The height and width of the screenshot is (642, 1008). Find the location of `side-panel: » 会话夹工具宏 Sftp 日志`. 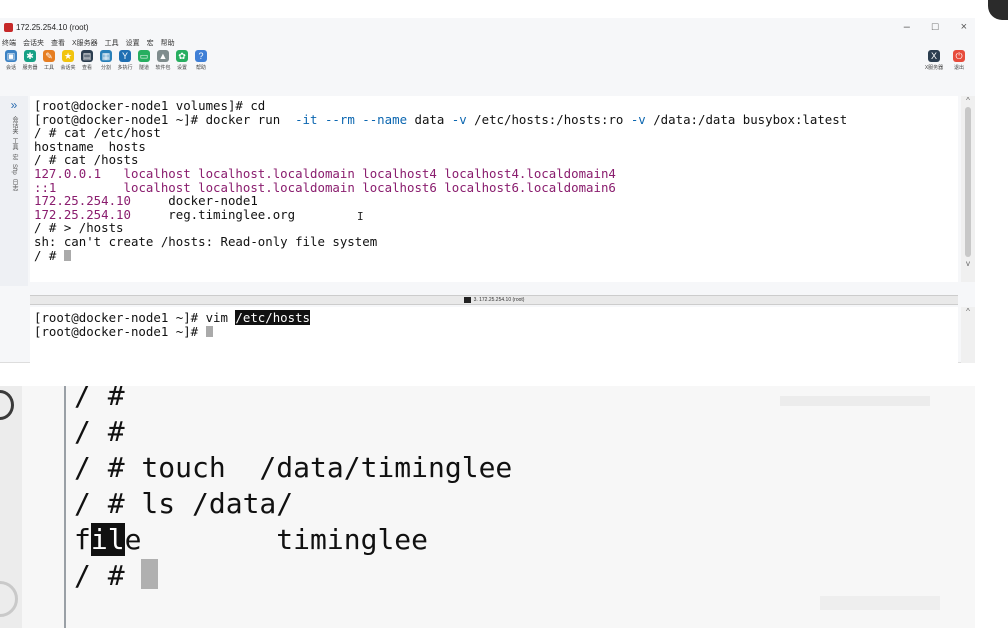

side-panel: » 会话夹工具宏 Sftp 日志 is located at coordinates (14, 191).